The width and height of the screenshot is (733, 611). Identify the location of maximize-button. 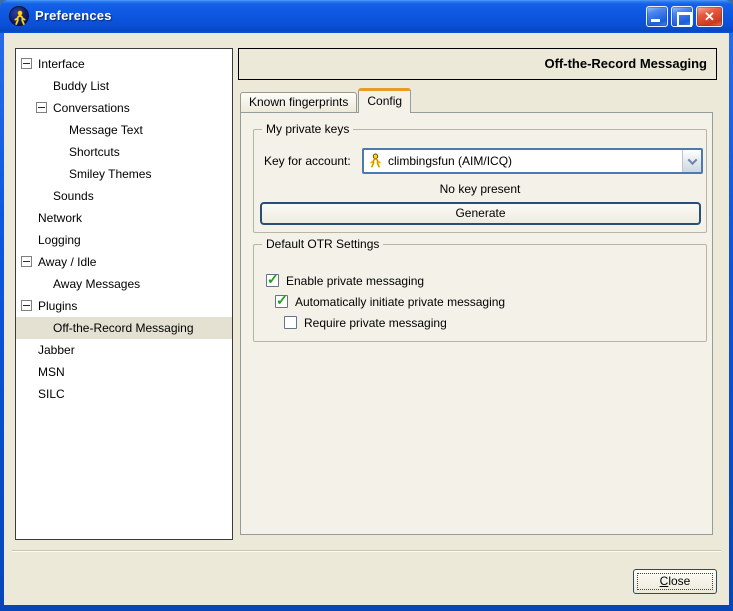
(682, 16).